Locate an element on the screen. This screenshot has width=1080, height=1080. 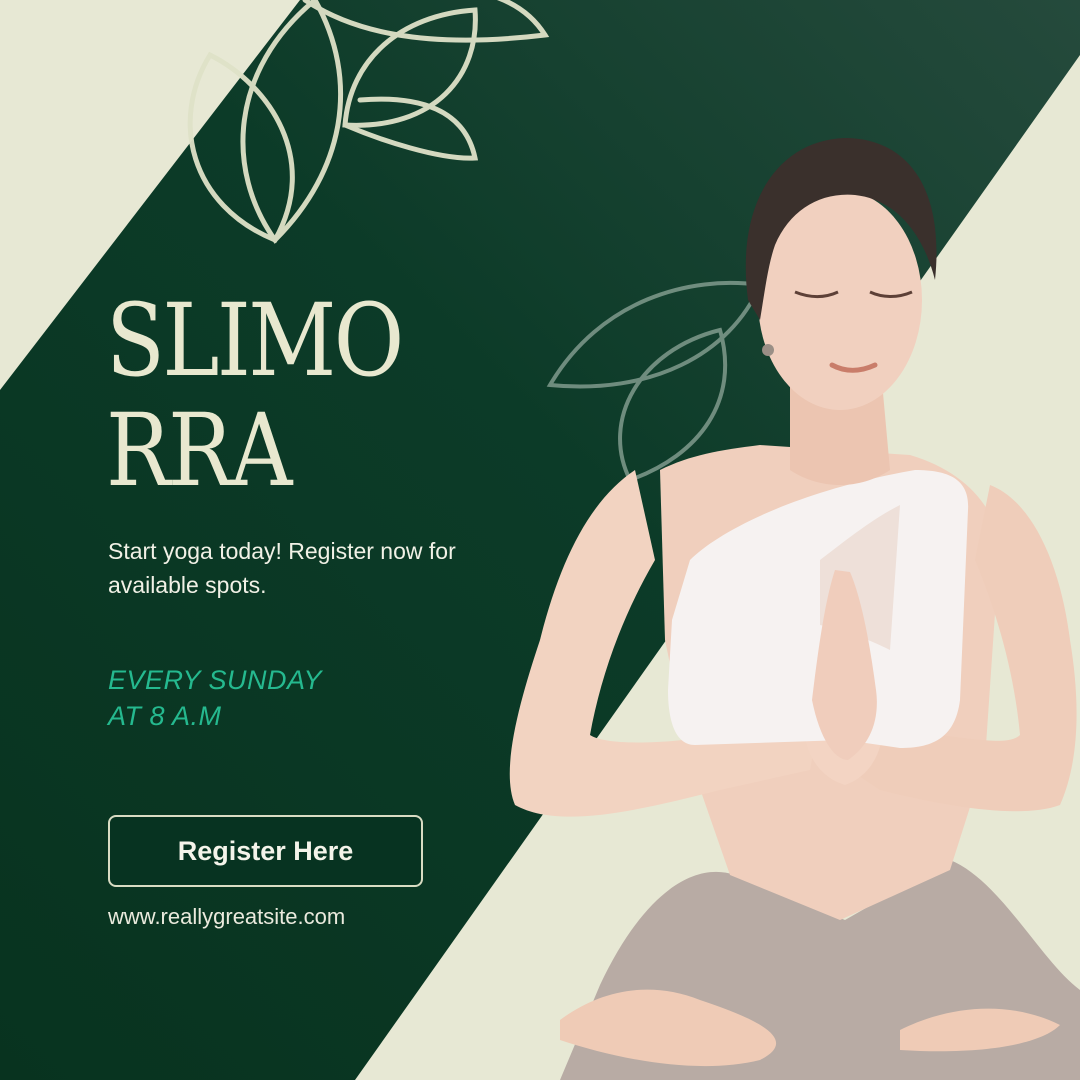
schedule-day: EVERY SUNDAY is located at coordinates (215, 680).